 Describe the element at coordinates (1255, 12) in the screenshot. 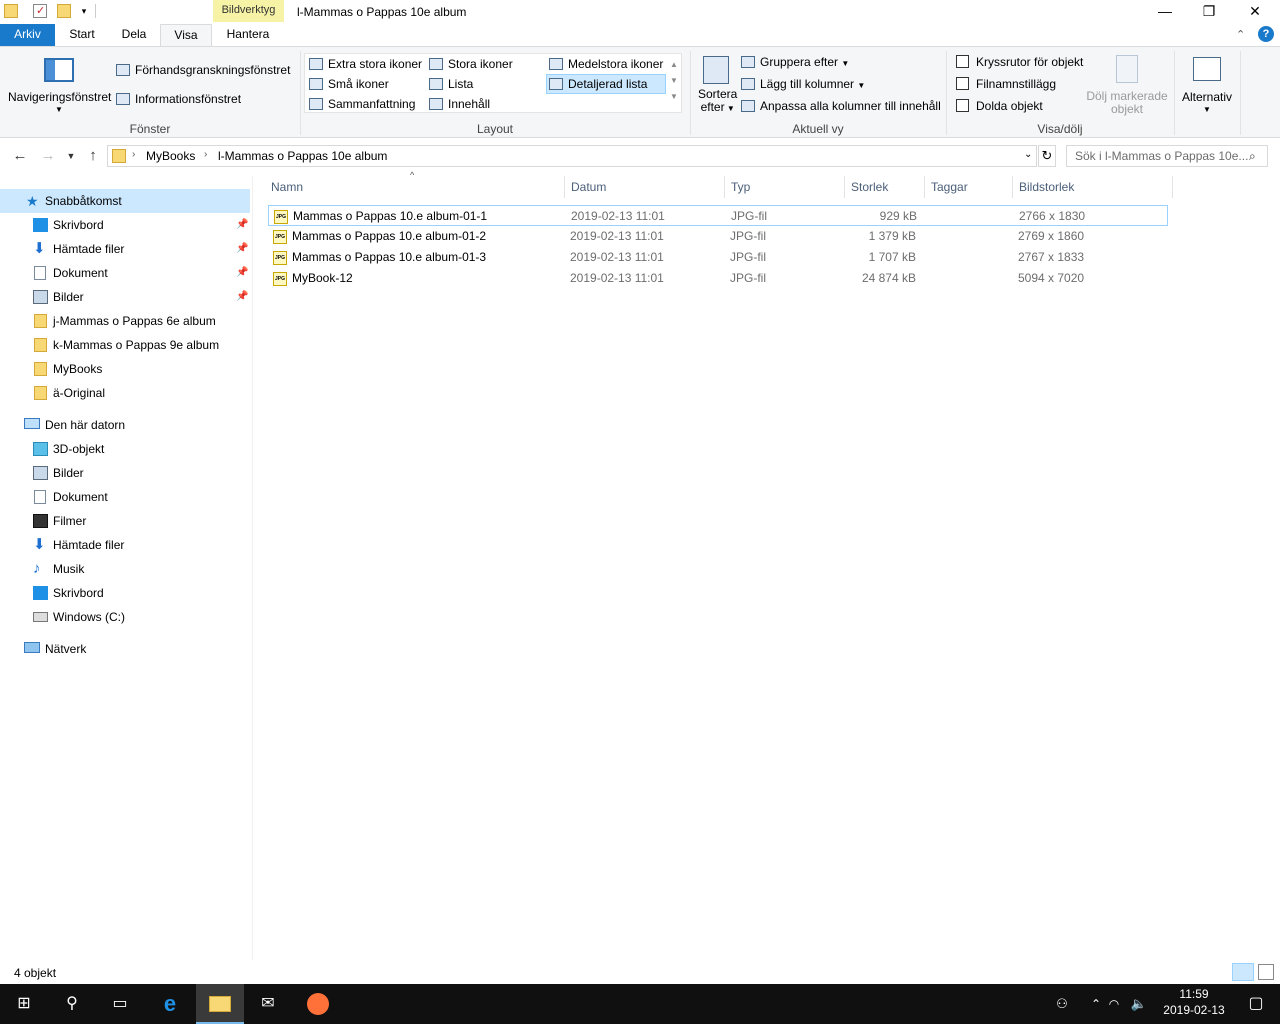

I see `close-button: ✕` at that location.